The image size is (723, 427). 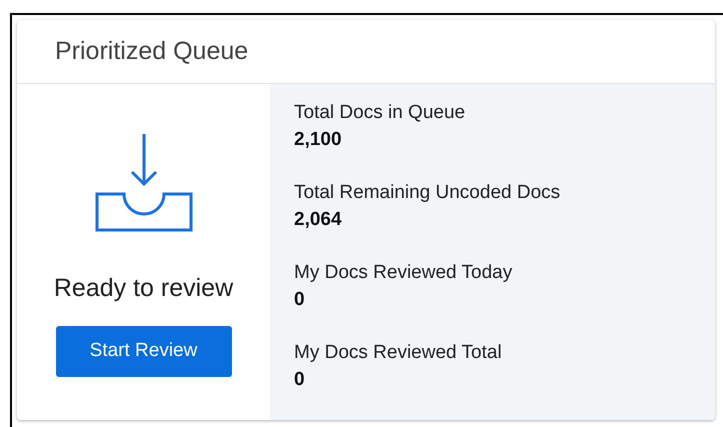 What do you see at coordinates (151, 51) in the screenshot?
I see `card-title: Prioritized Queue` at bounding box center [151, 51].